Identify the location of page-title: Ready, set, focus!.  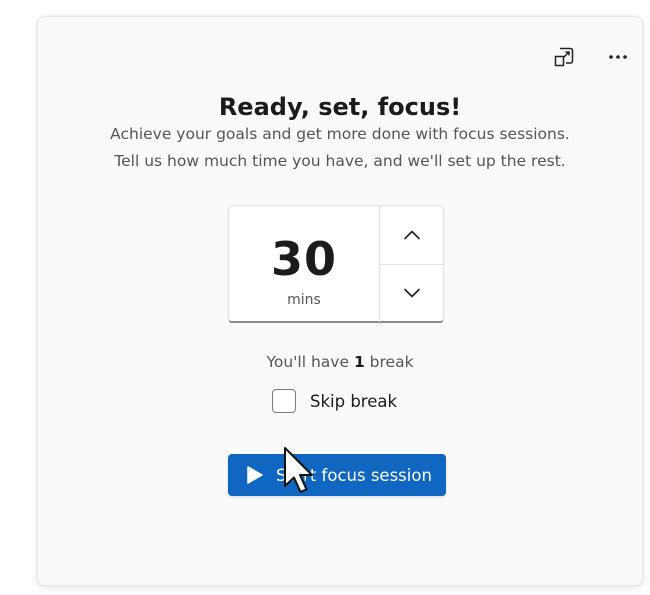
(340, 107).